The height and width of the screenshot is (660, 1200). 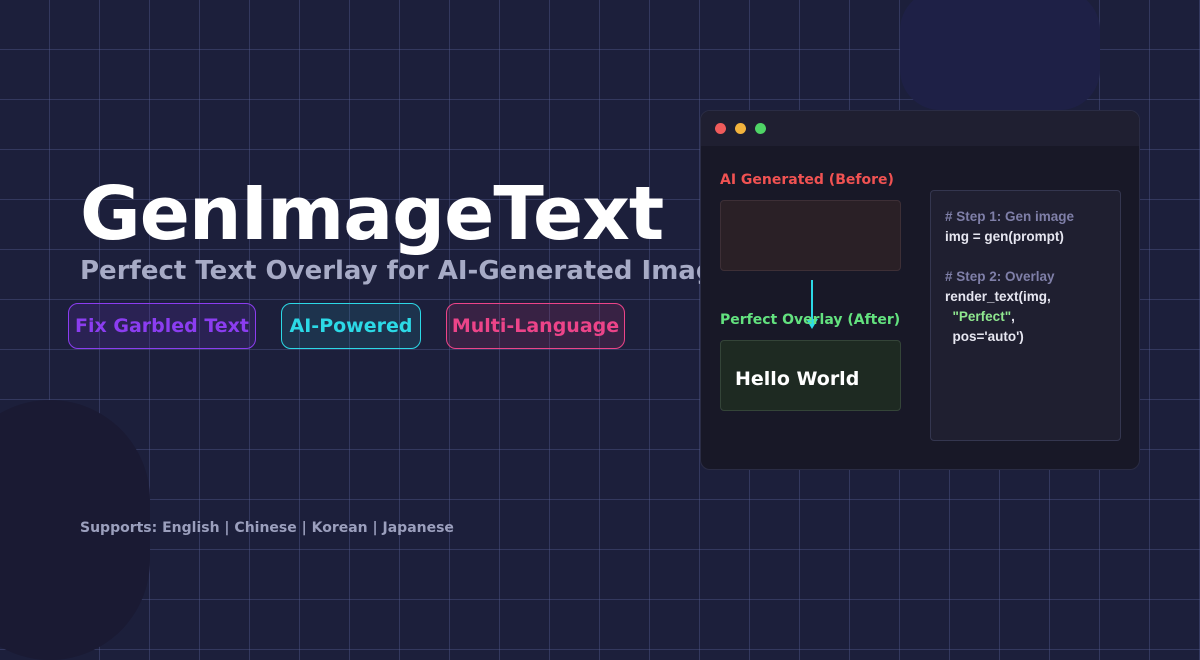 What do you see at coordinates (920, 128) in the screenshot?
I see `window-title-bar` at bounding box center [920, 128].